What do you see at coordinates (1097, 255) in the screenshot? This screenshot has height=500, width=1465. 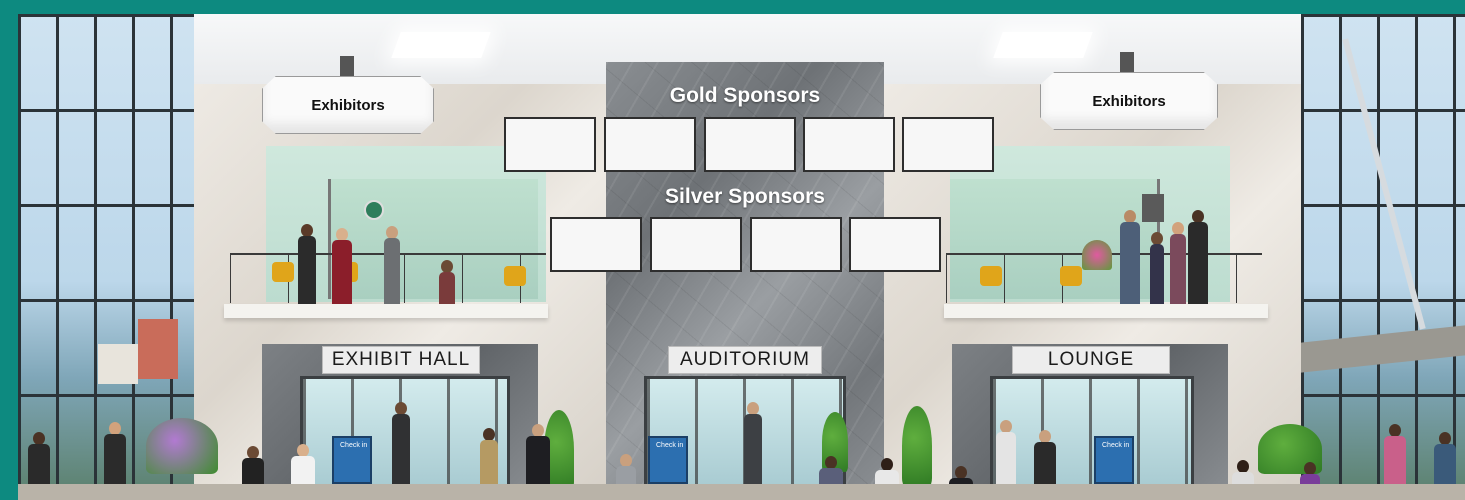 I see `flower-plant` at bounding box center [1097, 255].